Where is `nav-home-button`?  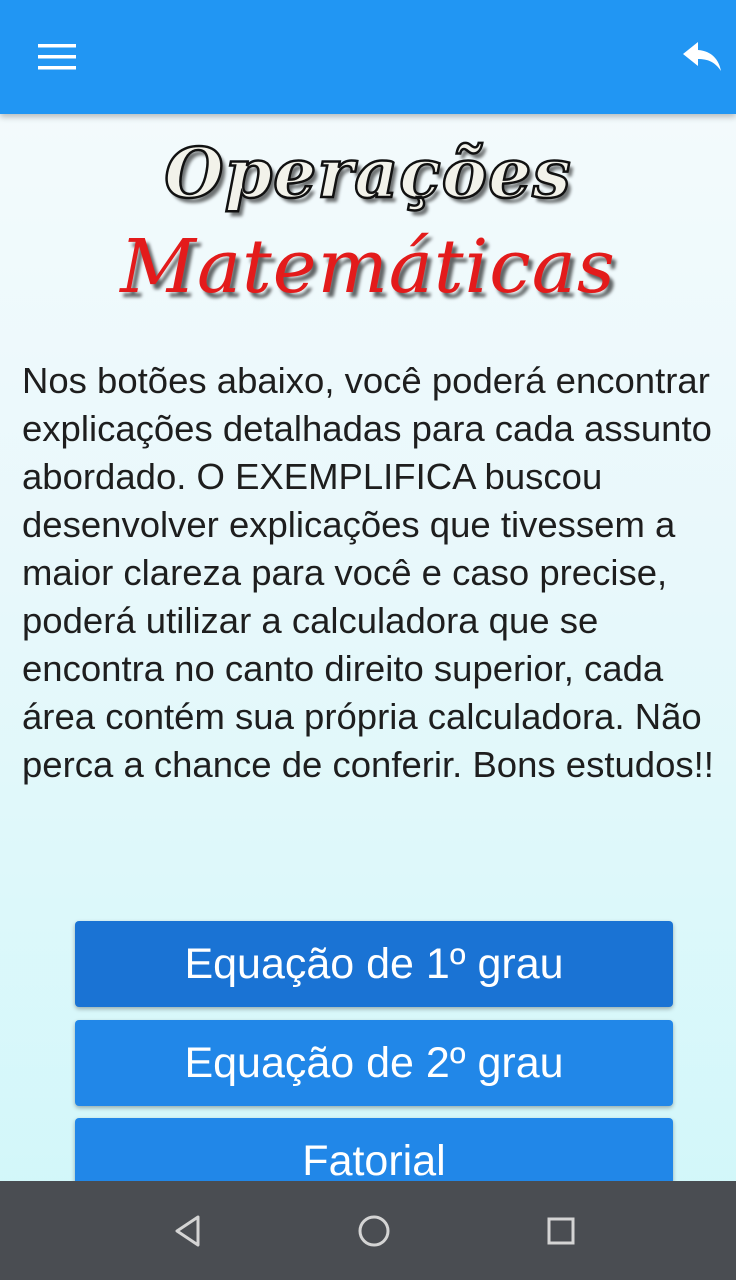
nav-home-button is located at coordinates (374, 1231).